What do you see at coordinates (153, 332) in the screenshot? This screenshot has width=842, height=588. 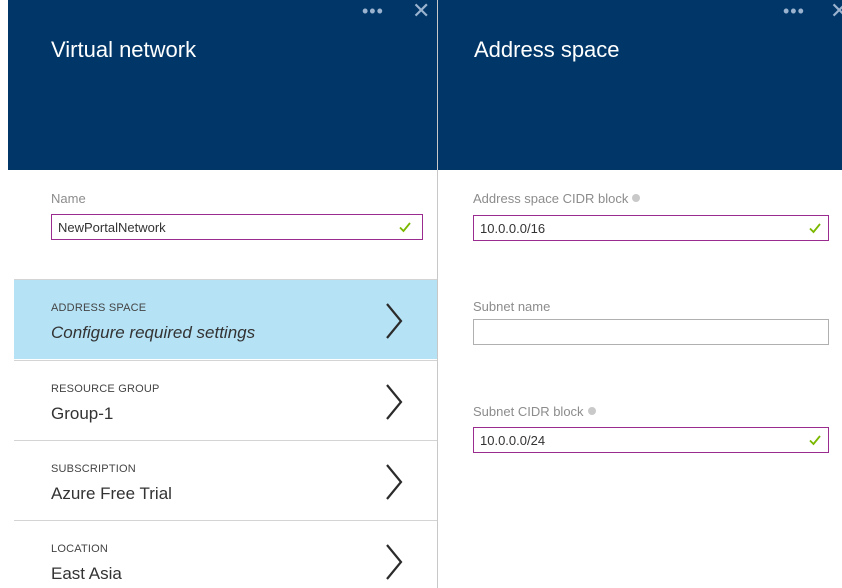 I see `row-value: Configure required settings` at bounding box center [153, 332].